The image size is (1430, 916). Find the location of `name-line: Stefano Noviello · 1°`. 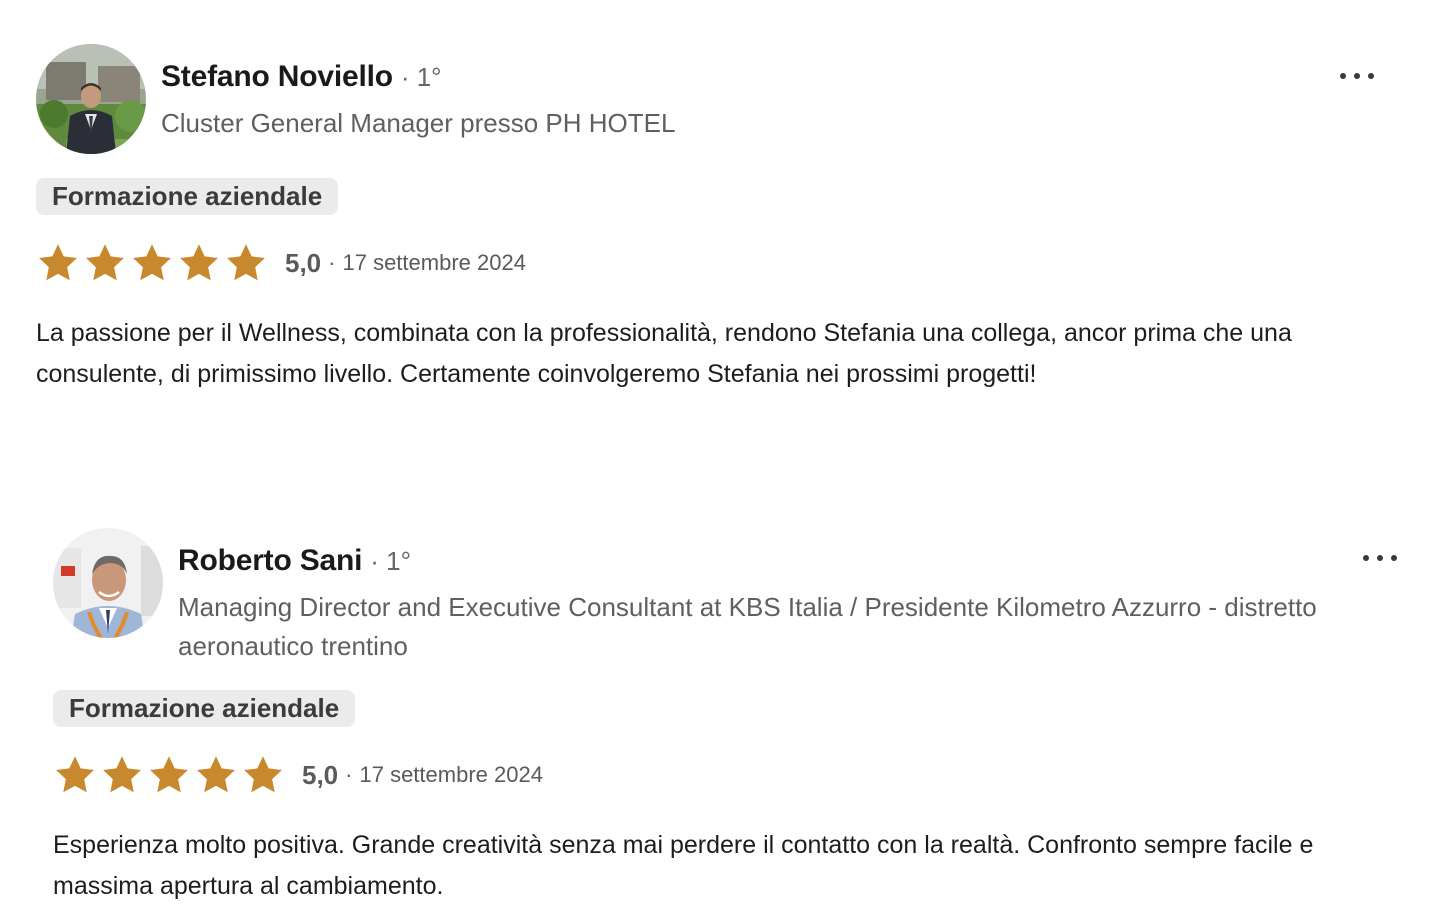

name-line: Stefano Noviello · 1° is located at coordinates (418, 77).